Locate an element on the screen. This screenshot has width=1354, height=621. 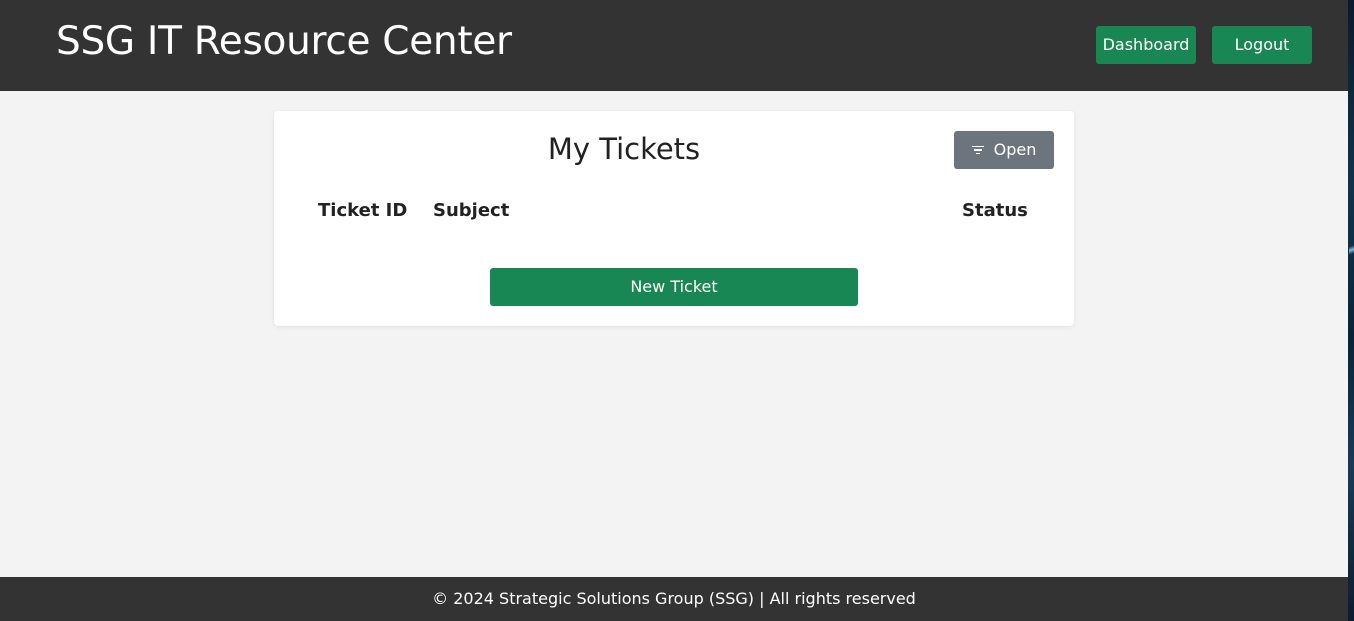
column-header-subject: Subject is located at coordinates (471, 210).